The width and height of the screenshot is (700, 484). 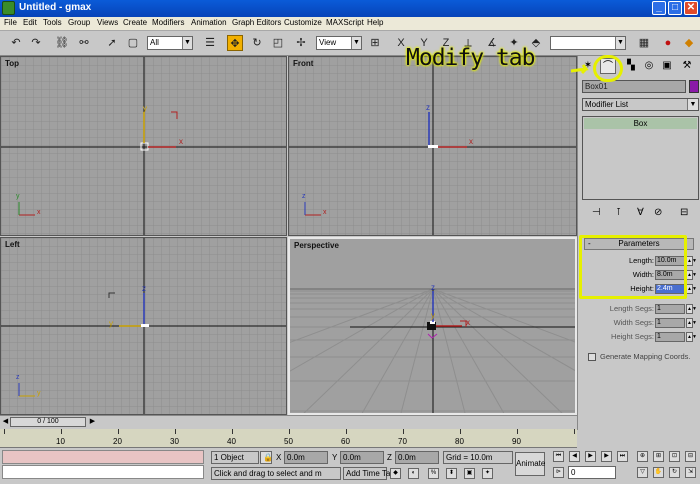 I want to click on link-icon: ⛓, so click(x=62, y=43).